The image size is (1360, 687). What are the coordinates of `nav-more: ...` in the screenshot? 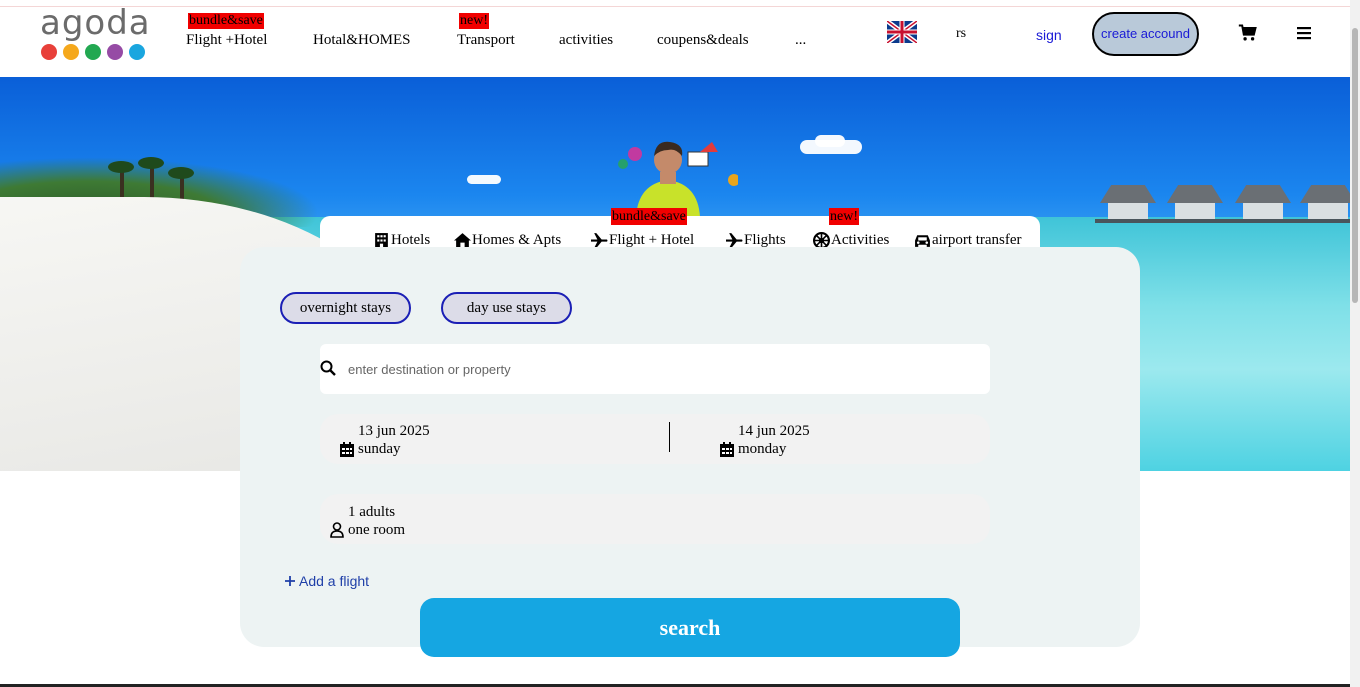 It's located at (800, 40).